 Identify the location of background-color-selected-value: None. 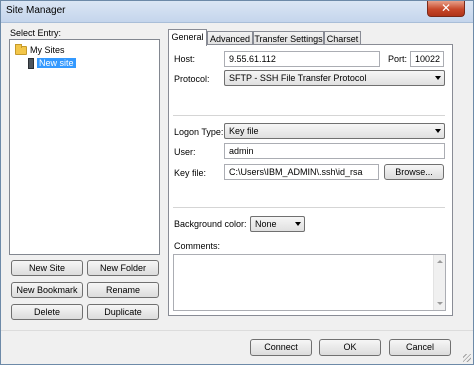
(266, 224).